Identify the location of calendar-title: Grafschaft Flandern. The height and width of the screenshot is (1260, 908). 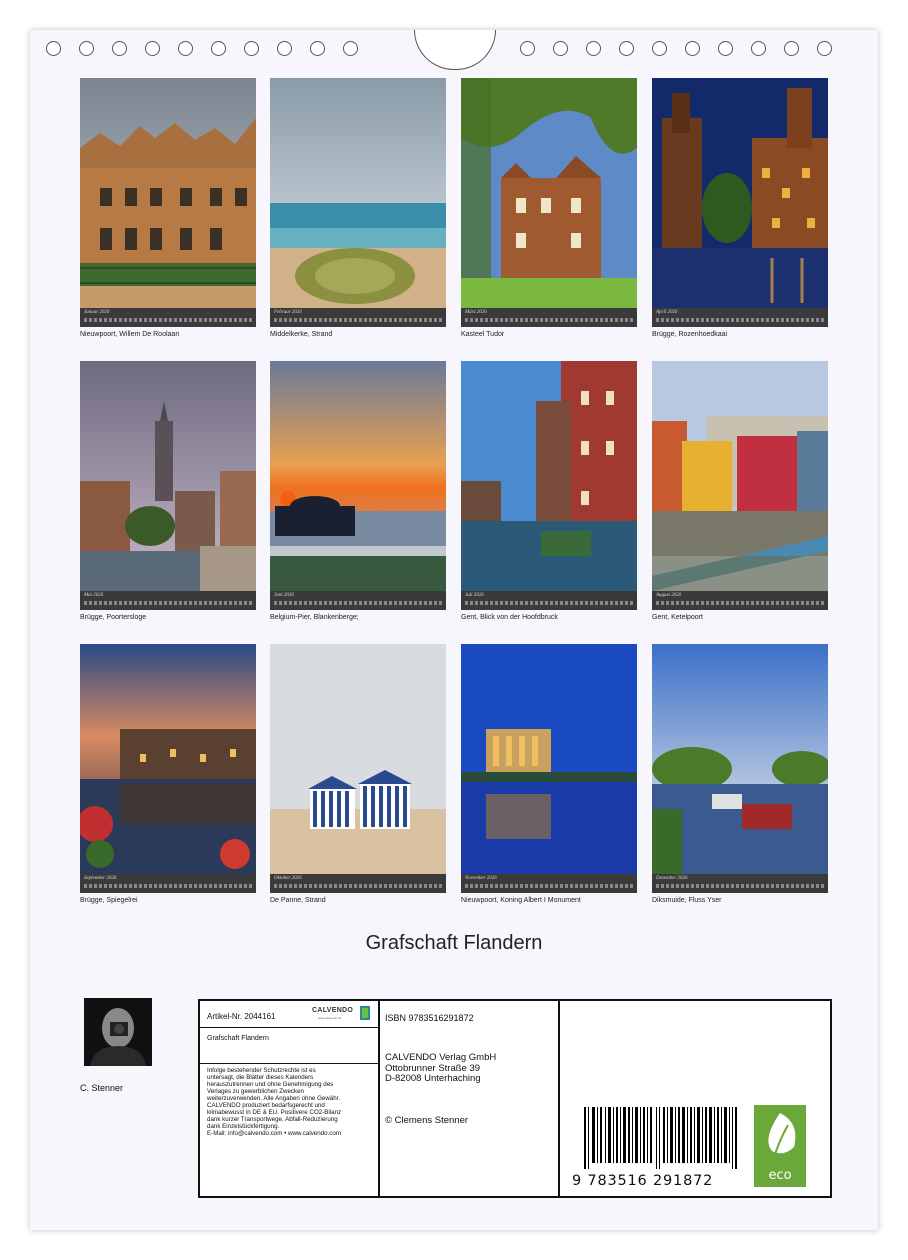
(454, 943).